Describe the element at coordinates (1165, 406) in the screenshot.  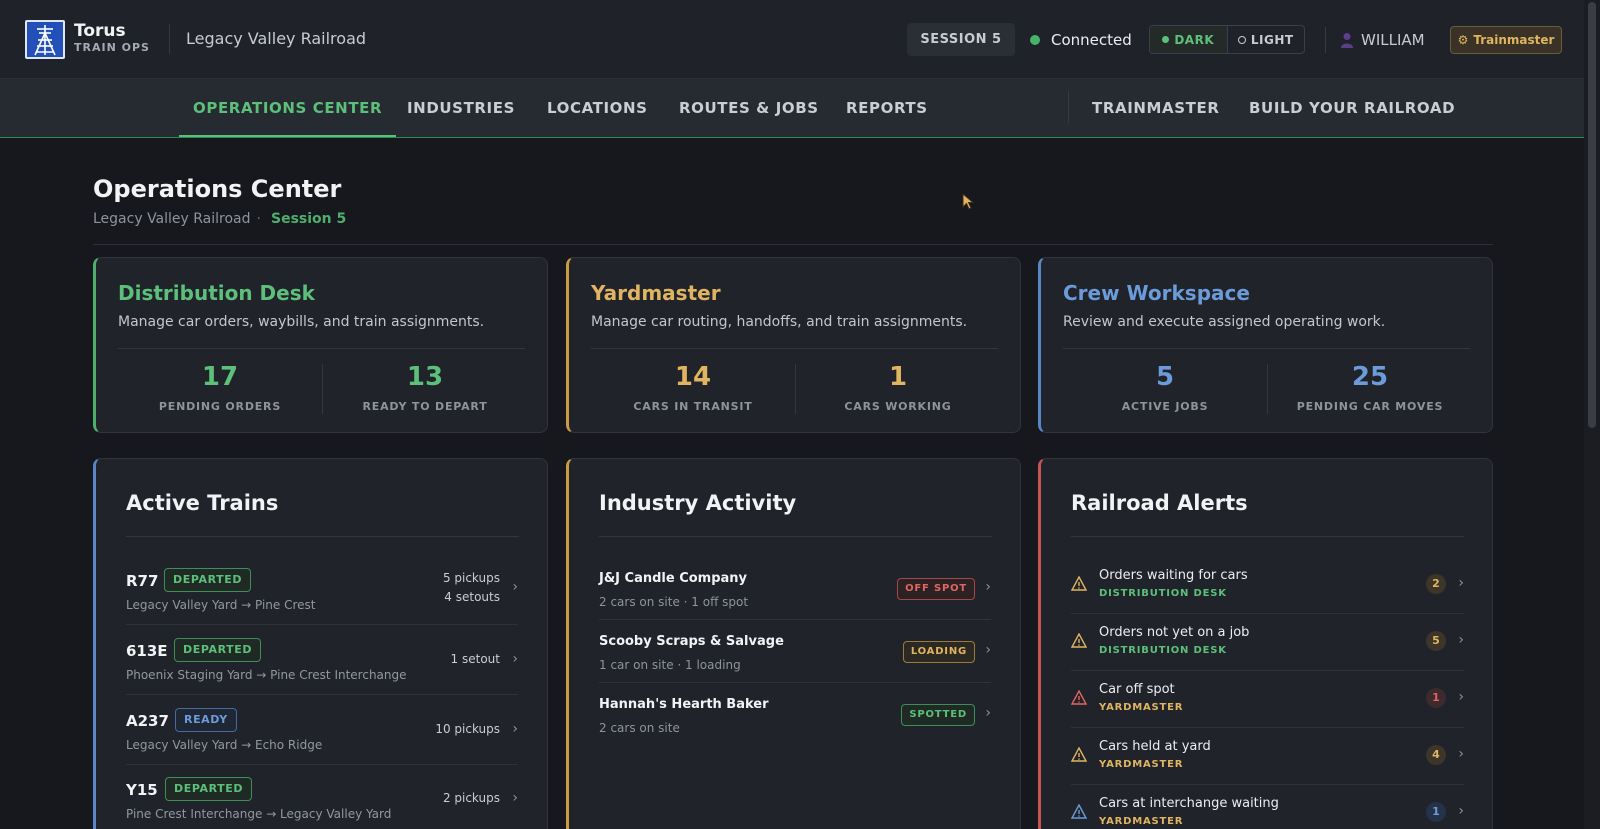
I see `stat-label: ACTIVE JOBS` at that location.